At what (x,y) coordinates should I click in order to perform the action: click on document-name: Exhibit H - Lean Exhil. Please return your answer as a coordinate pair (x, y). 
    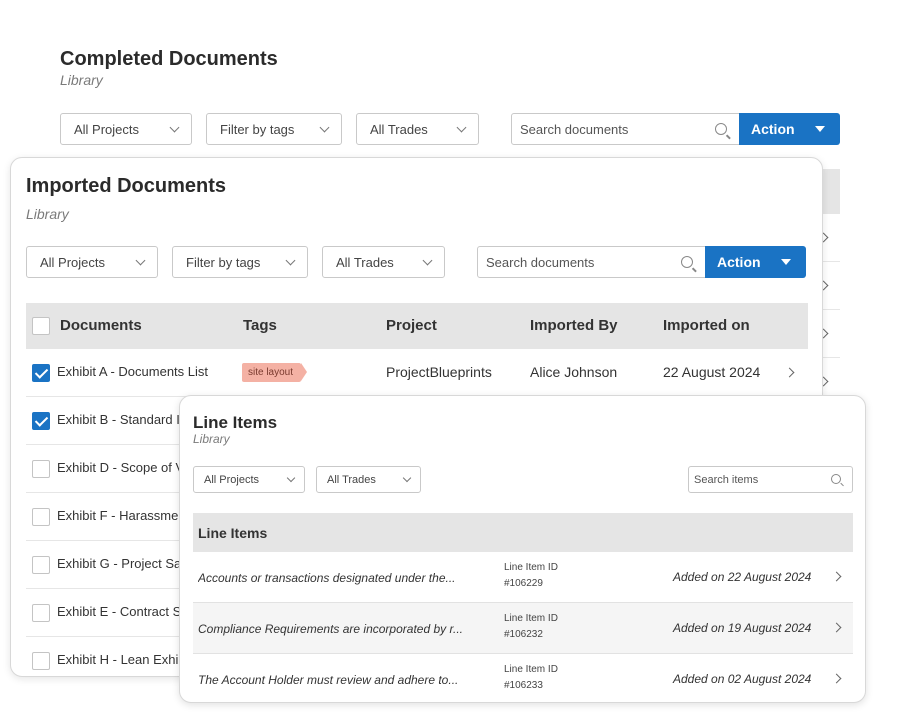
    Looking at the image, I should click on (119, 659).